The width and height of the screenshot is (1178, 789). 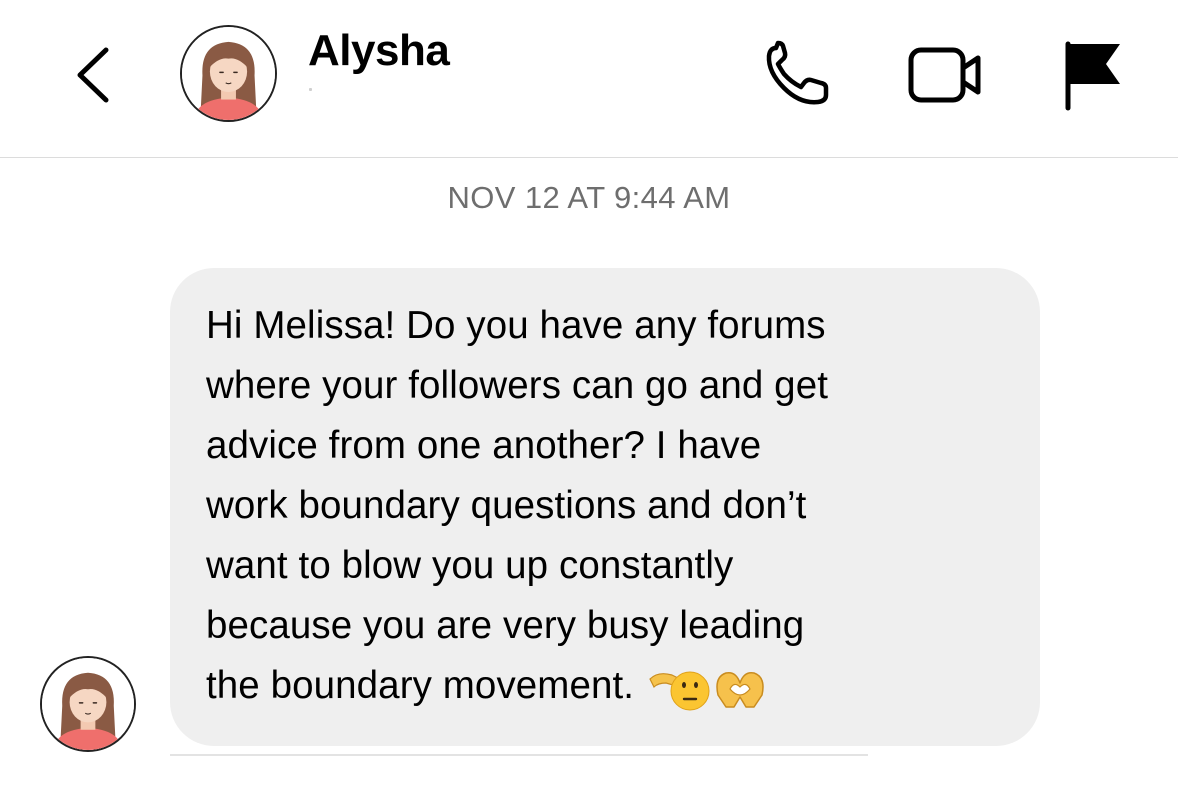 I want to click on bubble-divider, so click(x=519, y=755).